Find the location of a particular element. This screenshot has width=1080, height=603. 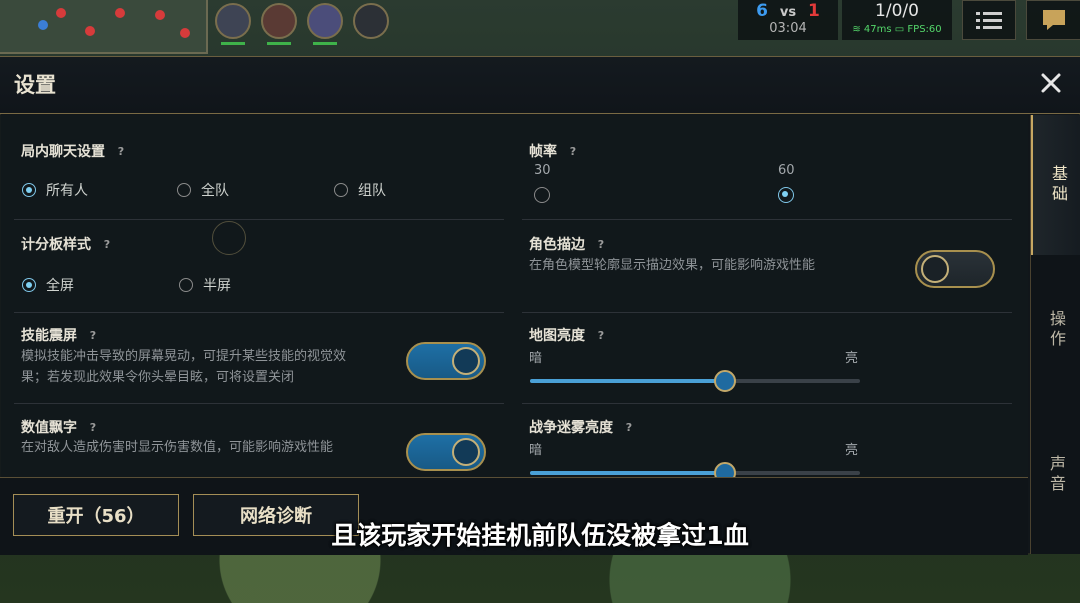

scoreboard-option-half: 半屏 is located at coordinates (205, 285).